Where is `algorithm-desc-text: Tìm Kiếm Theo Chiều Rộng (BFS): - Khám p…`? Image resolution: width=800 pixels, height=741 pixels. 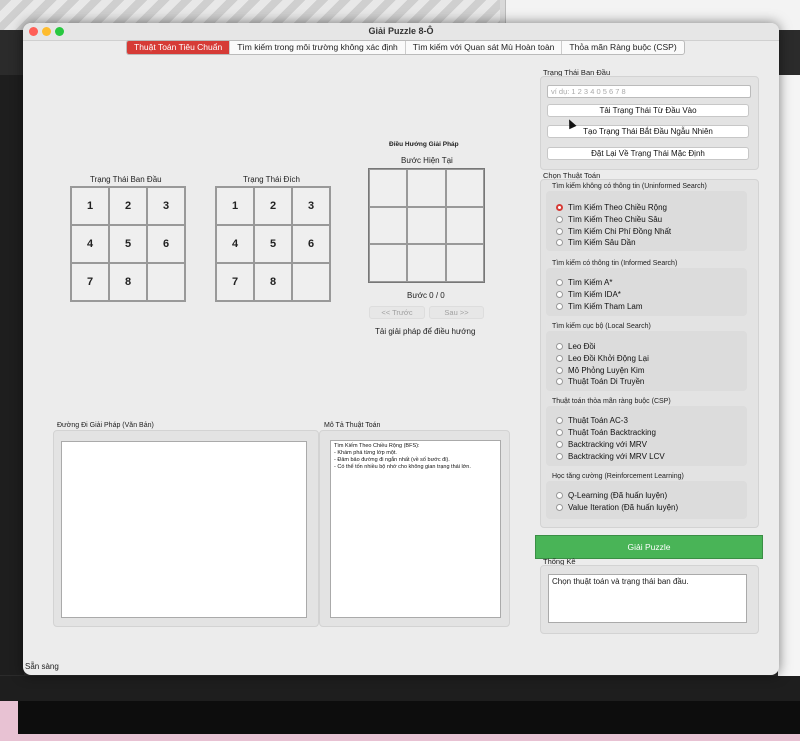
algorithm-desc-text: Tìm Kiếm Theo Chiều Rộng (BFS): - Khám p… is located at coordinates (415, 529).